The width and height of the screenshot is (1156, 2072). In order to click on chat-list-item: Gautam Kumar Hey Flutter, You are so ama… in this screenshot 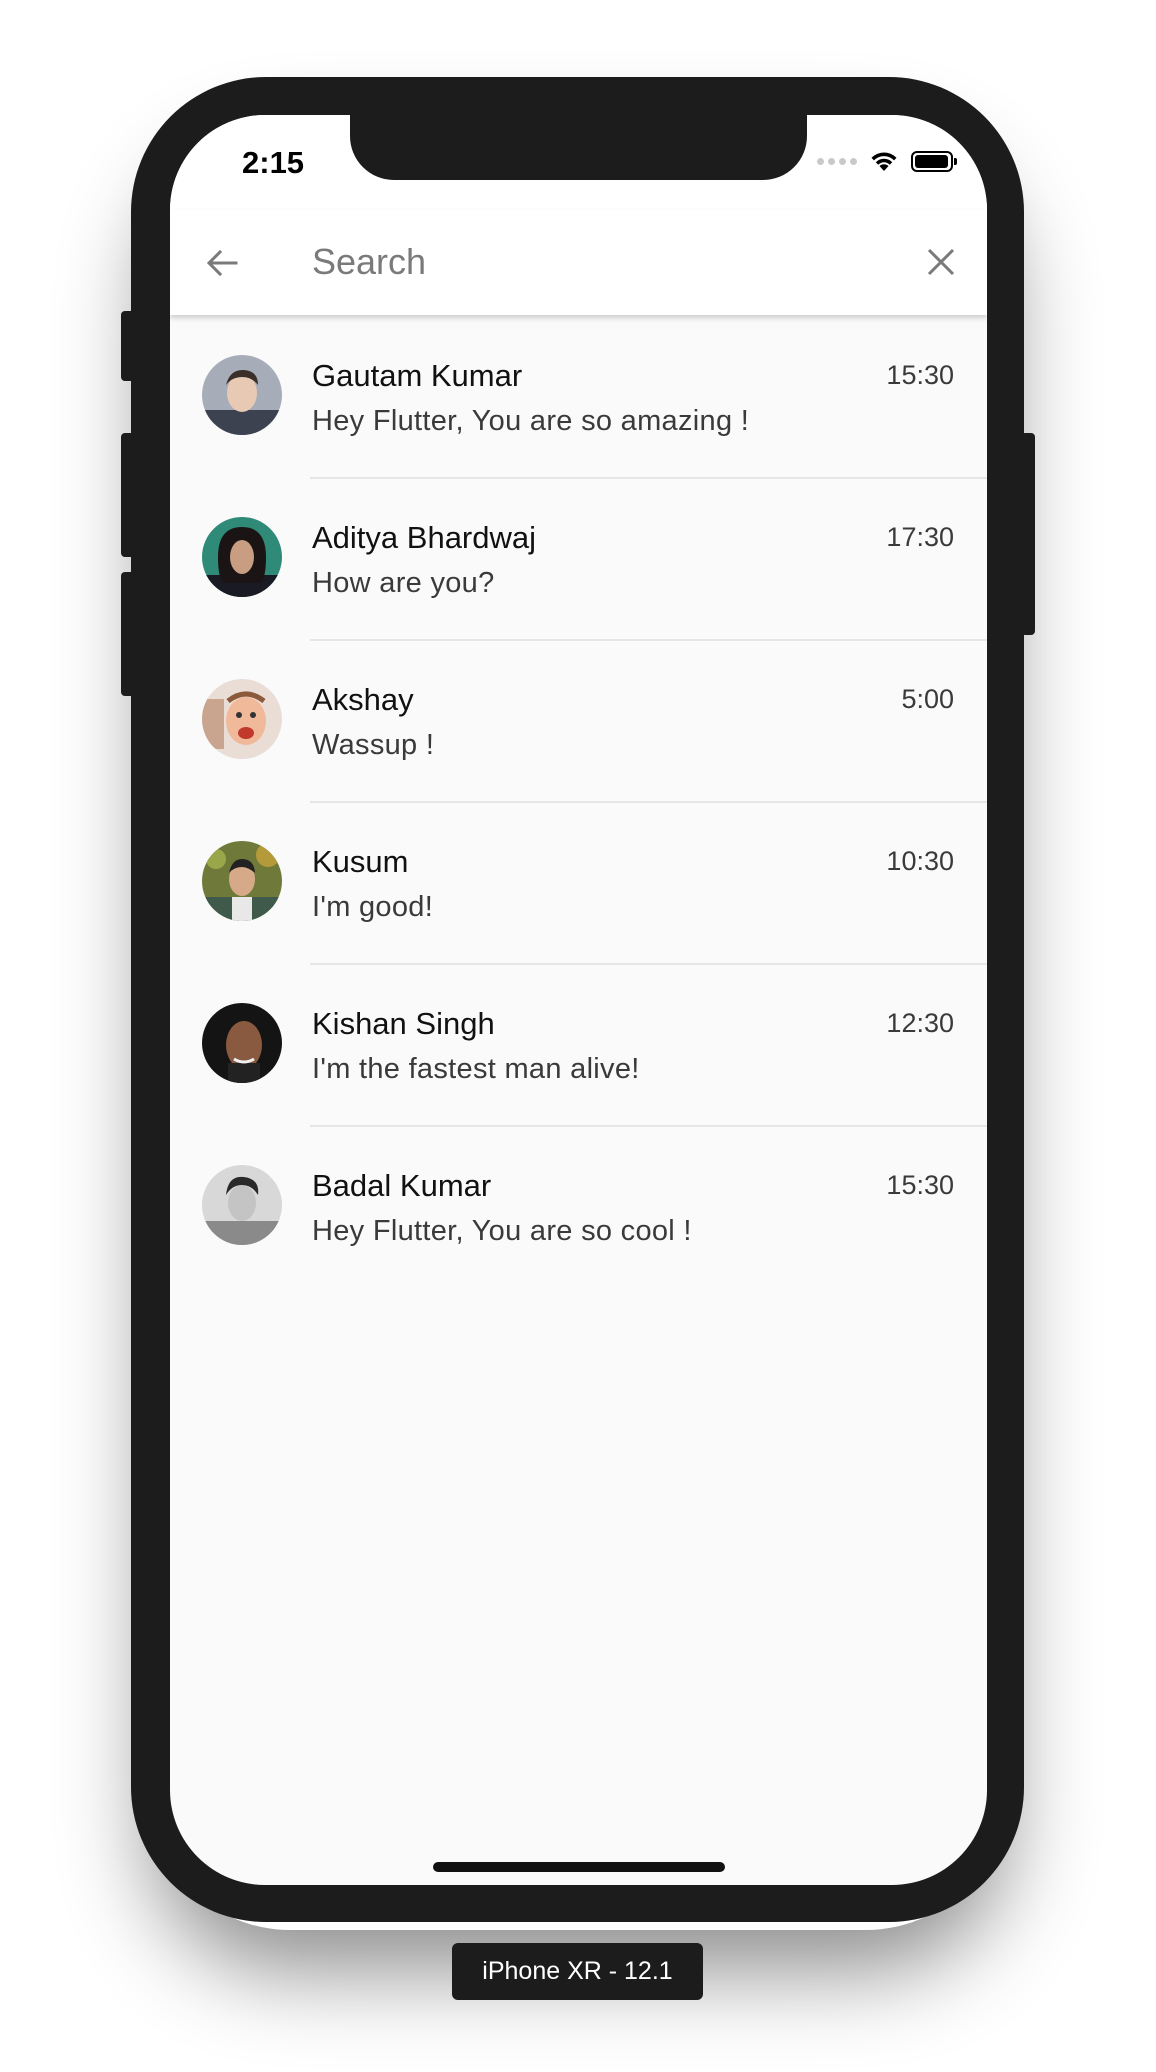, I will do `click(578, 396)`.